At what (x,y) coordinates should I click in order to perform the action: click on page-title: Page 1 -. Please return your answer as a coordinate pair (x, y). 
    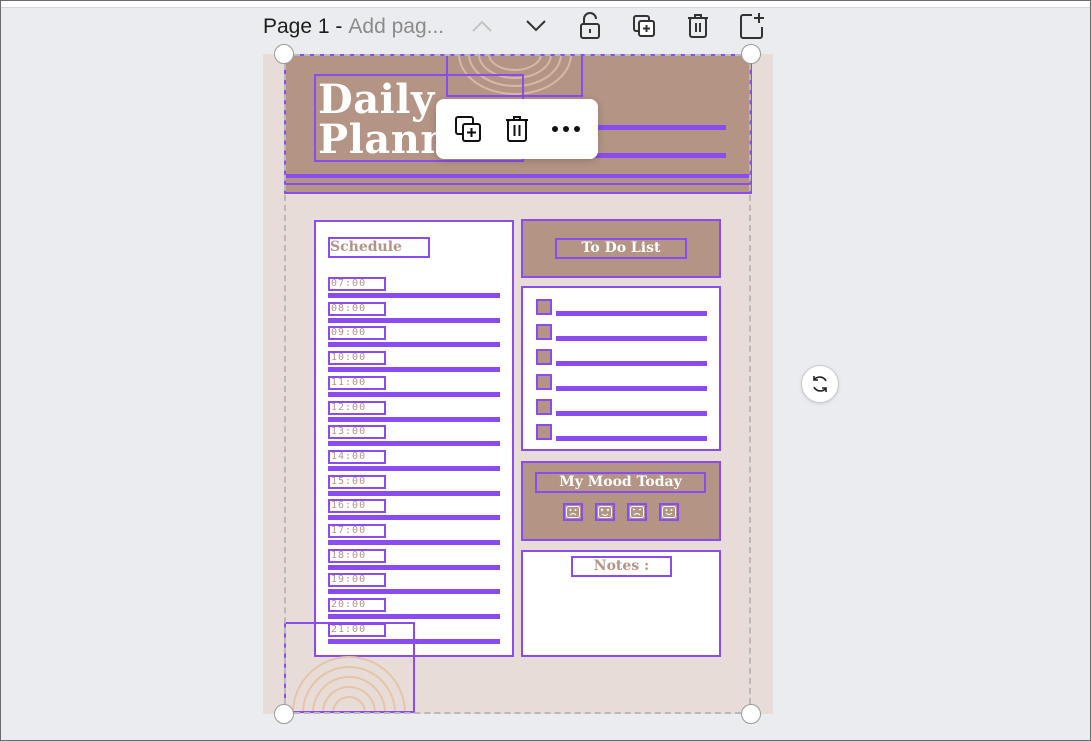
    Looking at the image, I should click on (303, 26).